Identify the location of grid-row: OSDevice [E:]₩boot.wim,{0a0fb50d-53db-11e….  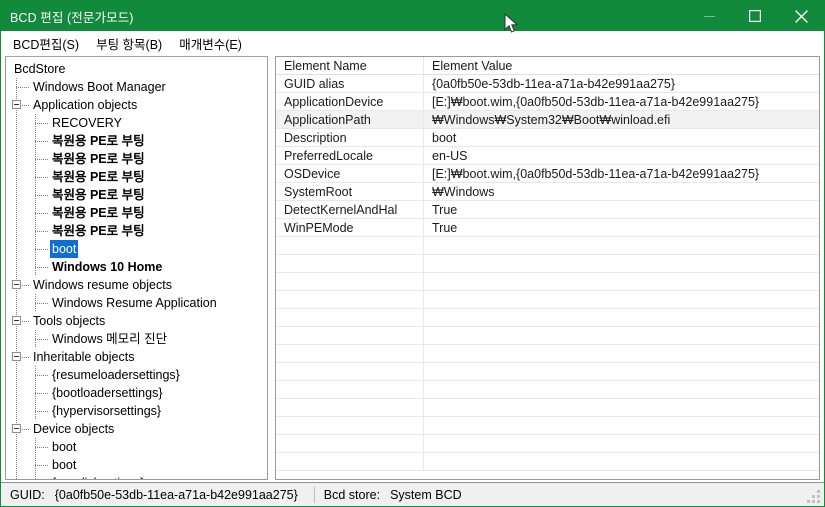
(547, 173).